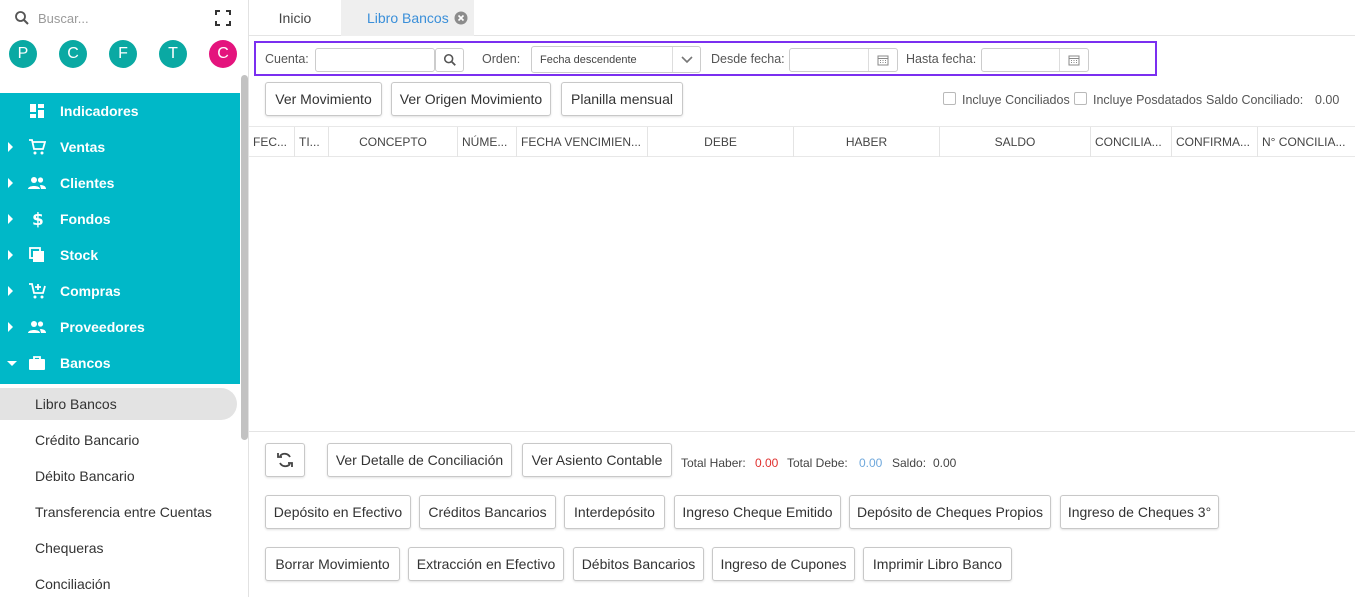 Image resolution: width=1355 pixels, height=597 pixels. I want to click on submenu-libro-bancos: Libro Bancos, so click(118, 404).